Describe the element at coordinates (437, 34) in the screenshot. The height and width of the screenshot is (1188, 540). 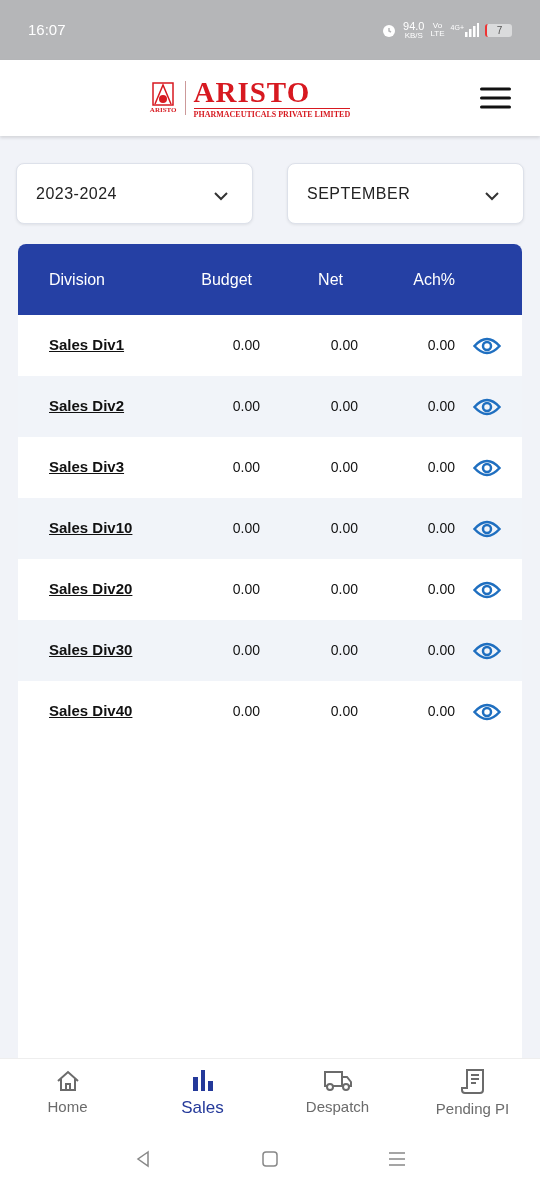
I see `volte-sublabel: LTE` at that location.